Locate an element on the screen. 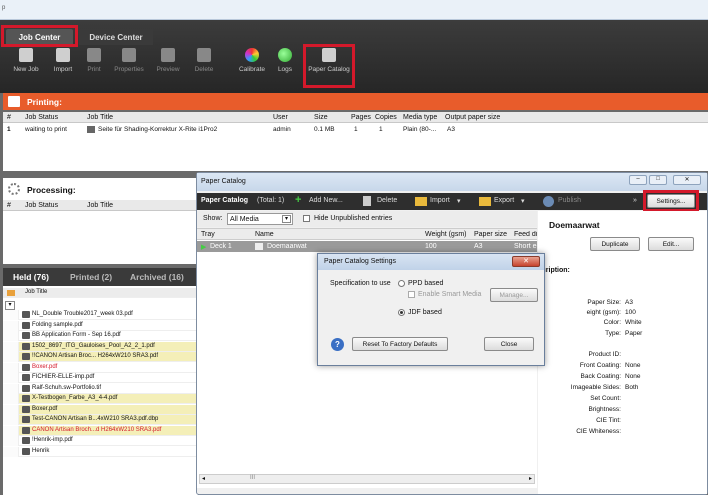  col-size: Size is located at coordinates (321, 117).